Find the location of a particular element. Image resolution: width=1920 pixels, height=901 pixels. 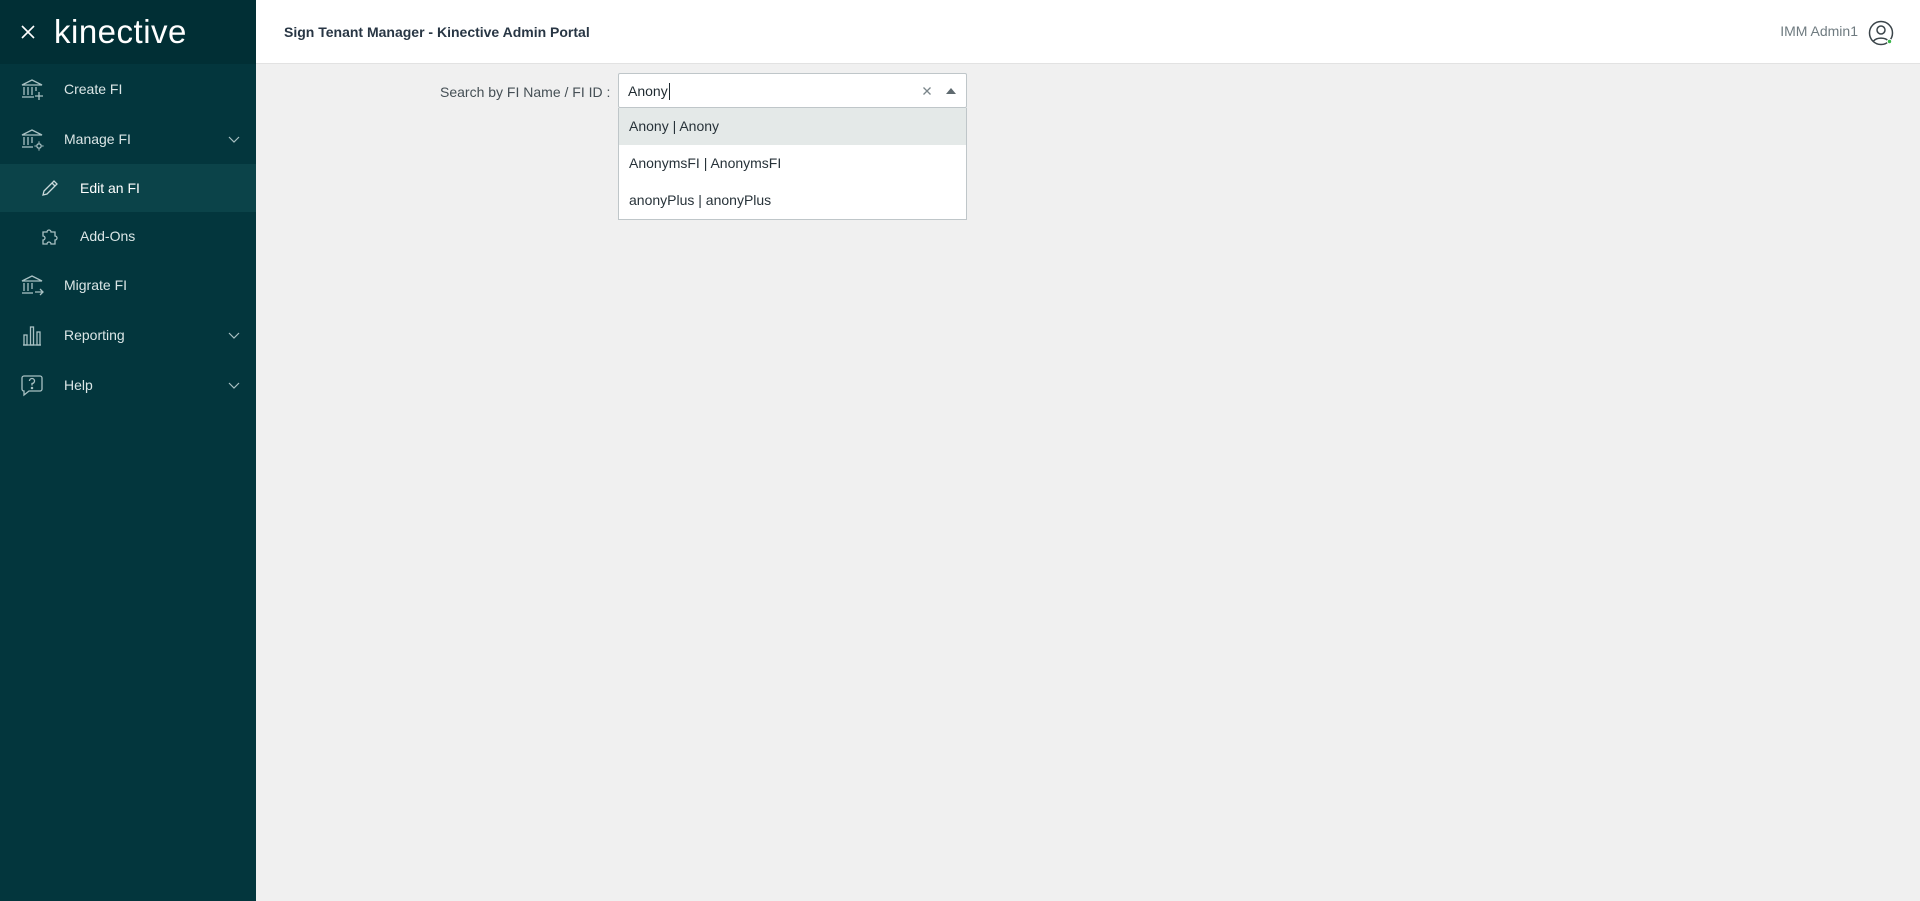

sidebar-item-add-ons: Add-Ons is located at coordinates (128, 236).